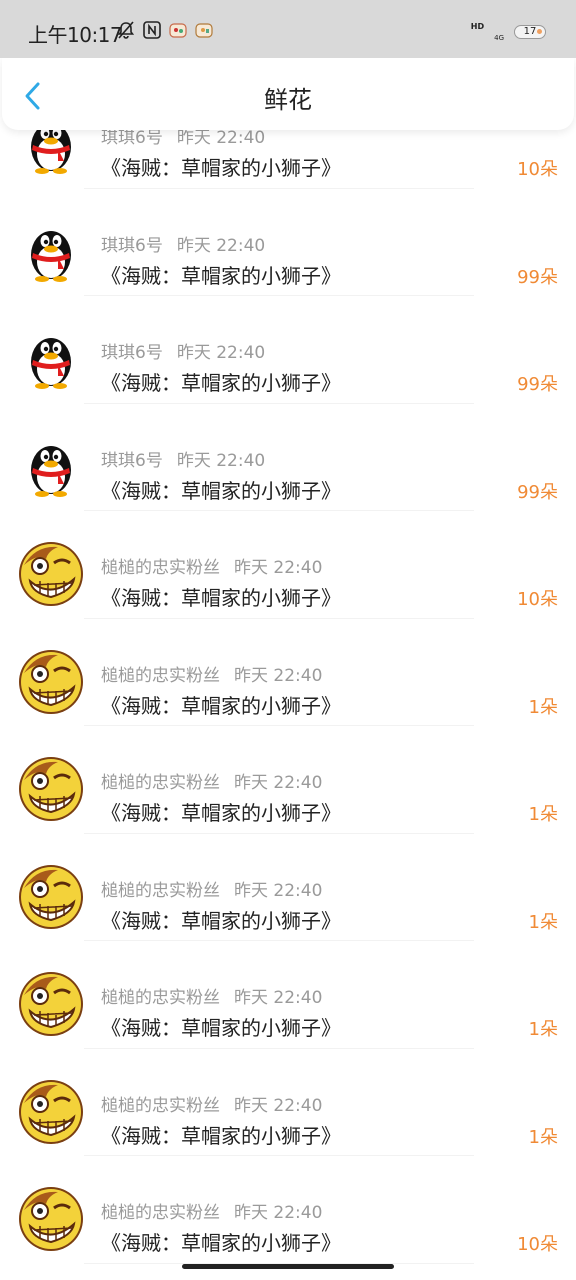 The width and height of the screenshot is (576, 1280). I want to click on signal-label: 4G, so click(499, 38).